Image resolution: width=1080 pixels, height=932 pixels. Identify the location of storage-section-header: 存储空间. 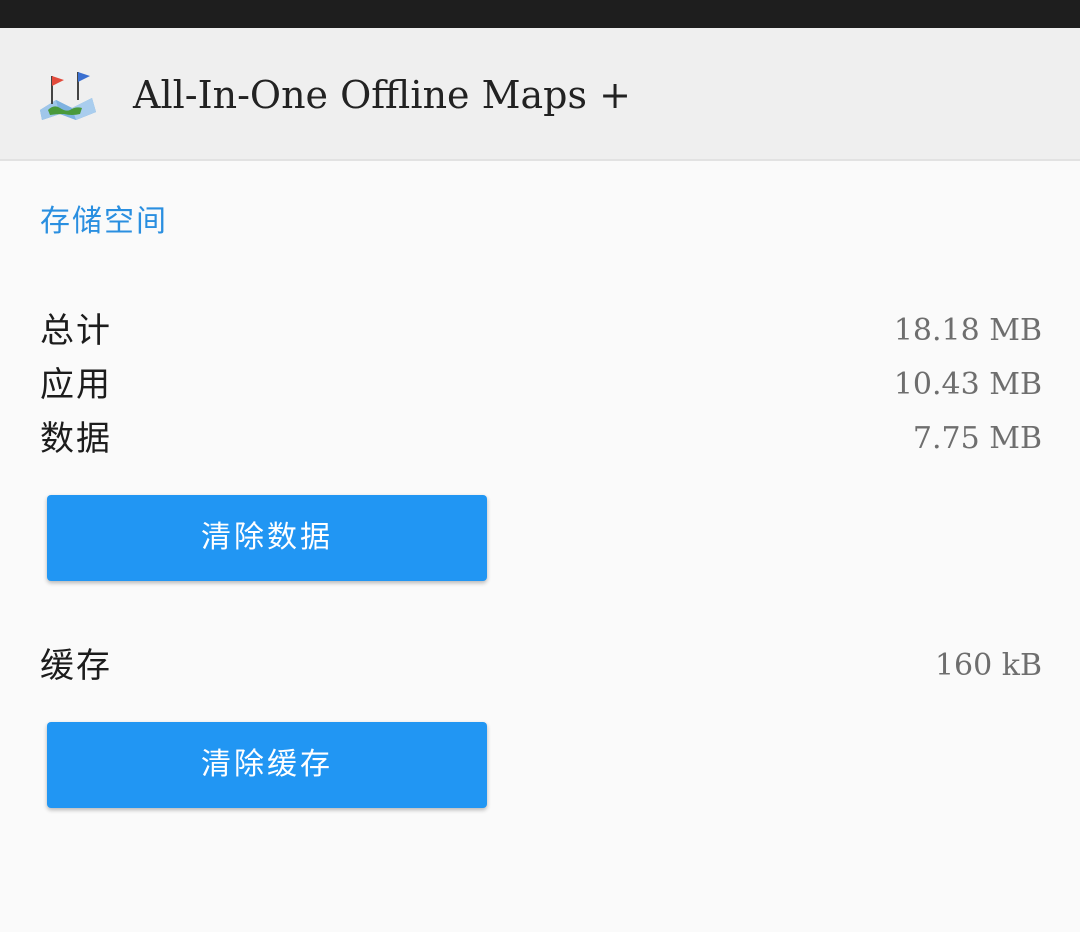
(104, 221).